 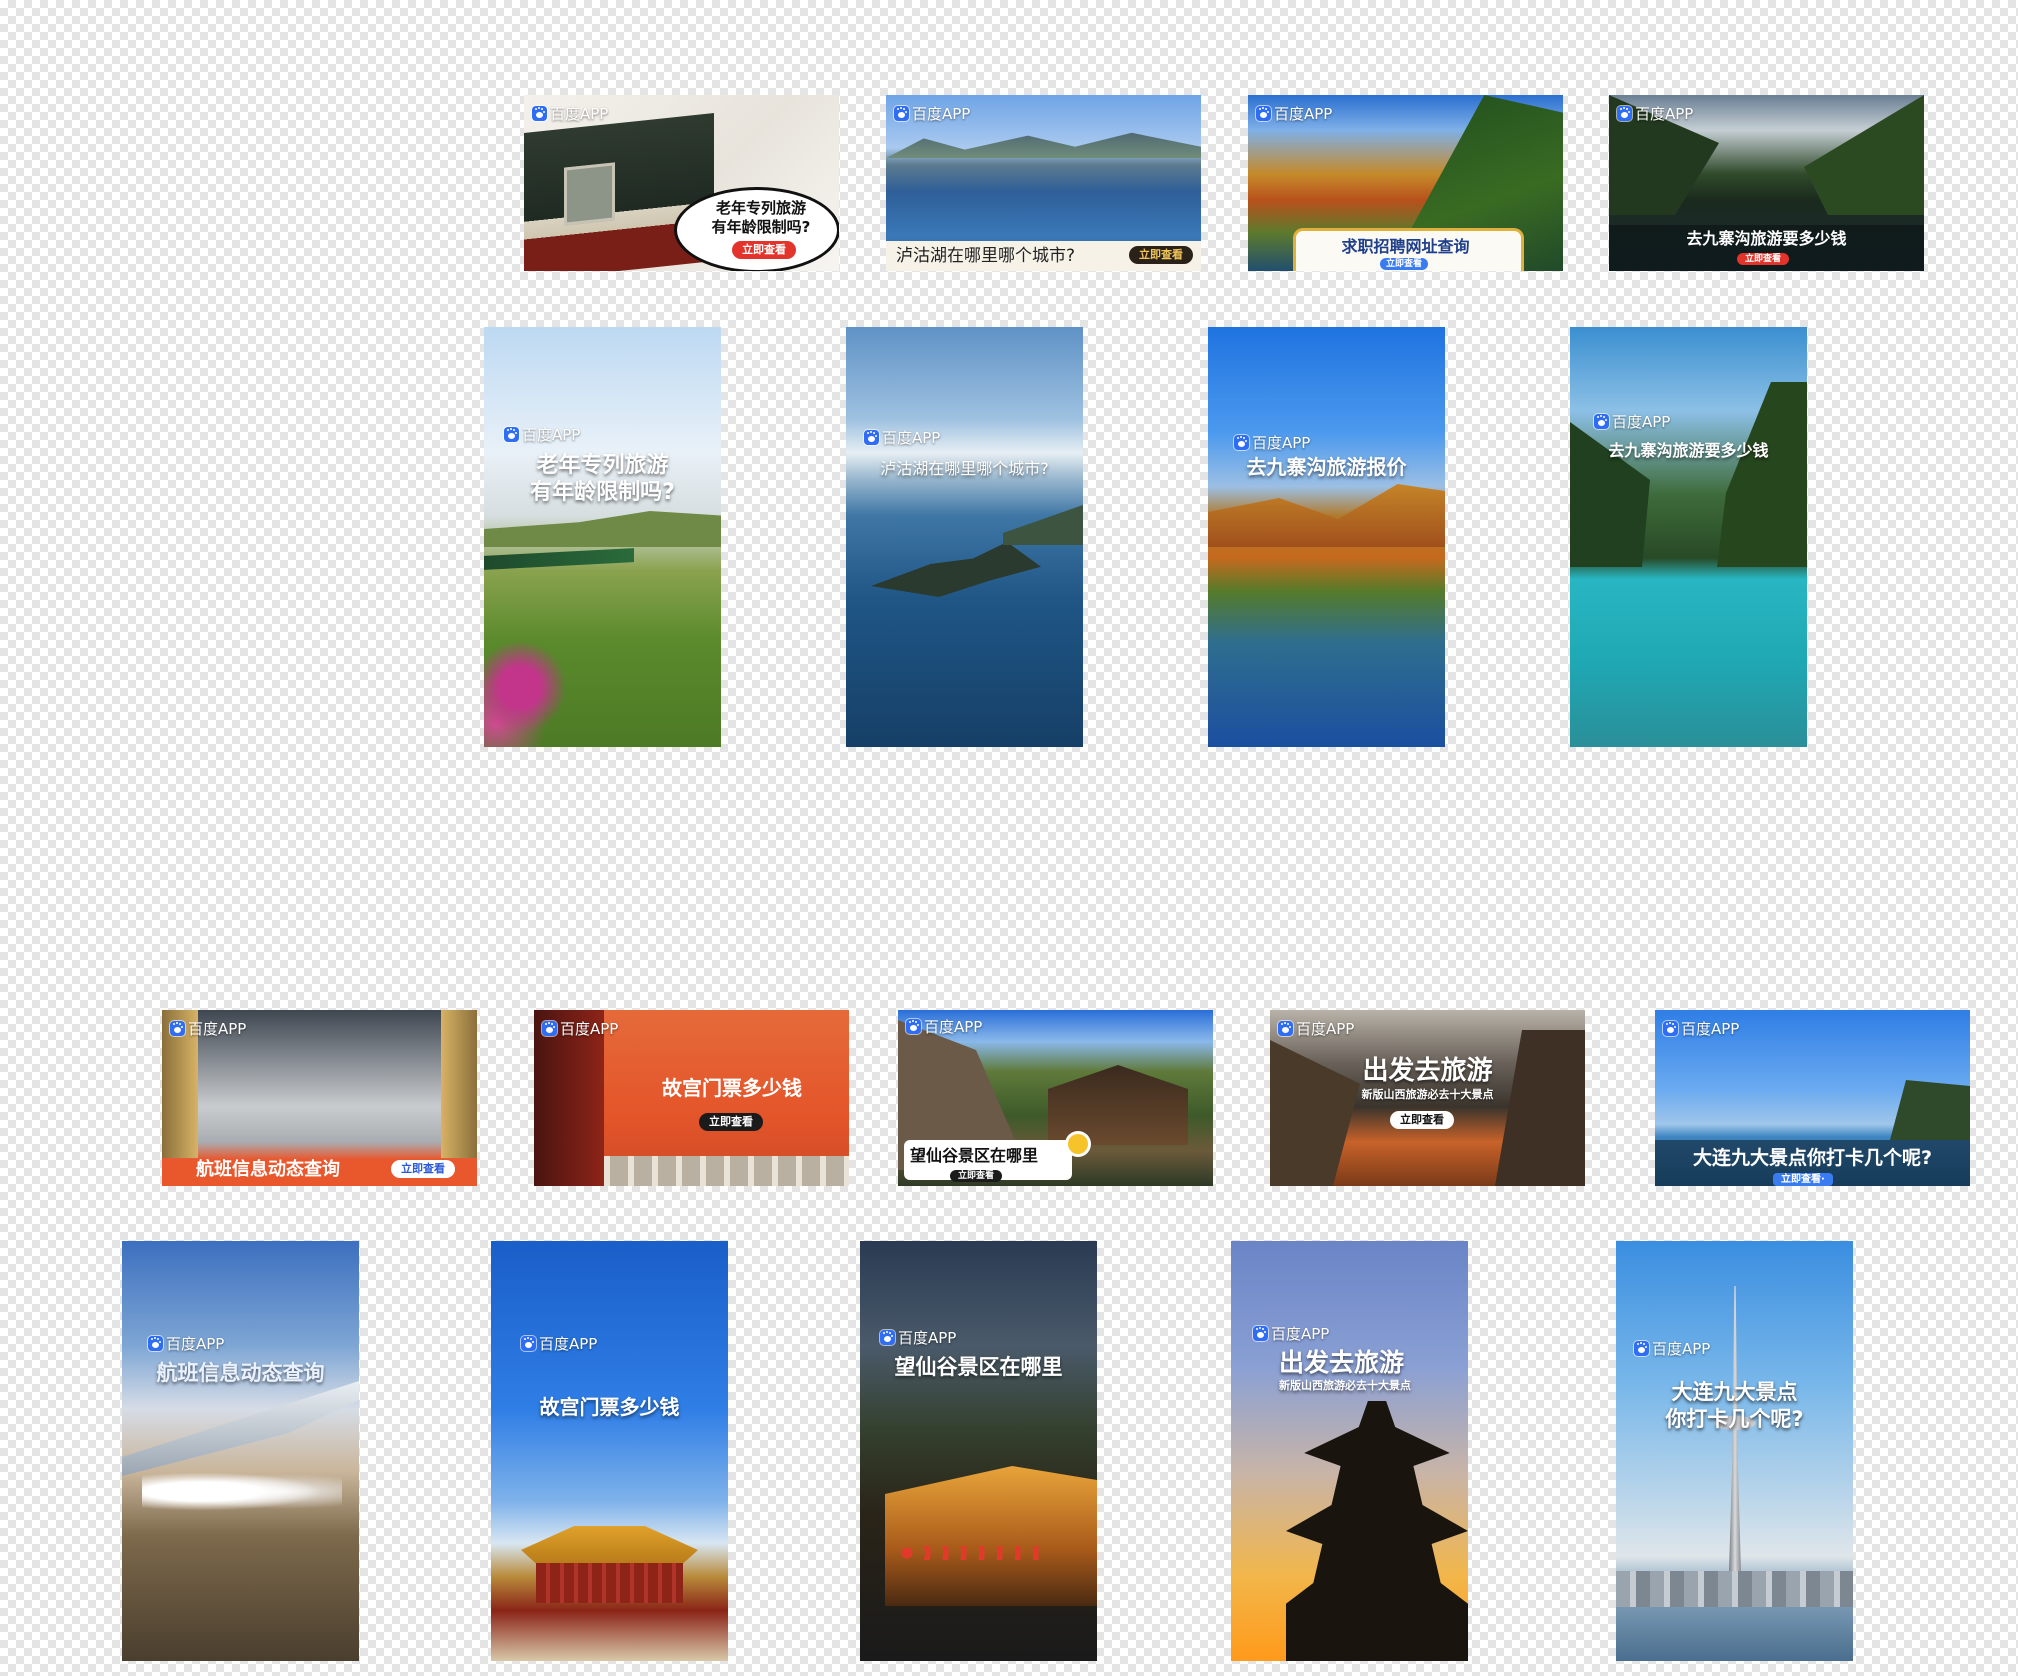 What do you see at coordinates (1342, 1362) in the screenshot?
I see `vertical-title: 出发去旅游` at bounding box center [1342, 1362].